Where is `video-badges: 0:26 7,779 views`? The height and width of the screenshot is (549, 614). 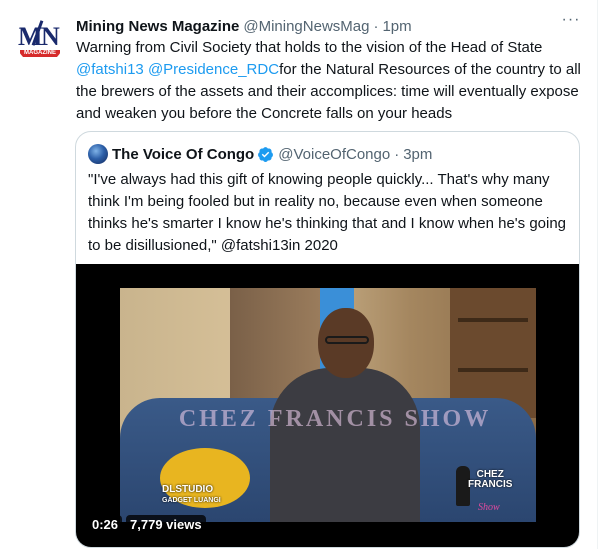 video-badges: 0:26 7,779 views is located at coordinates (147, 525).